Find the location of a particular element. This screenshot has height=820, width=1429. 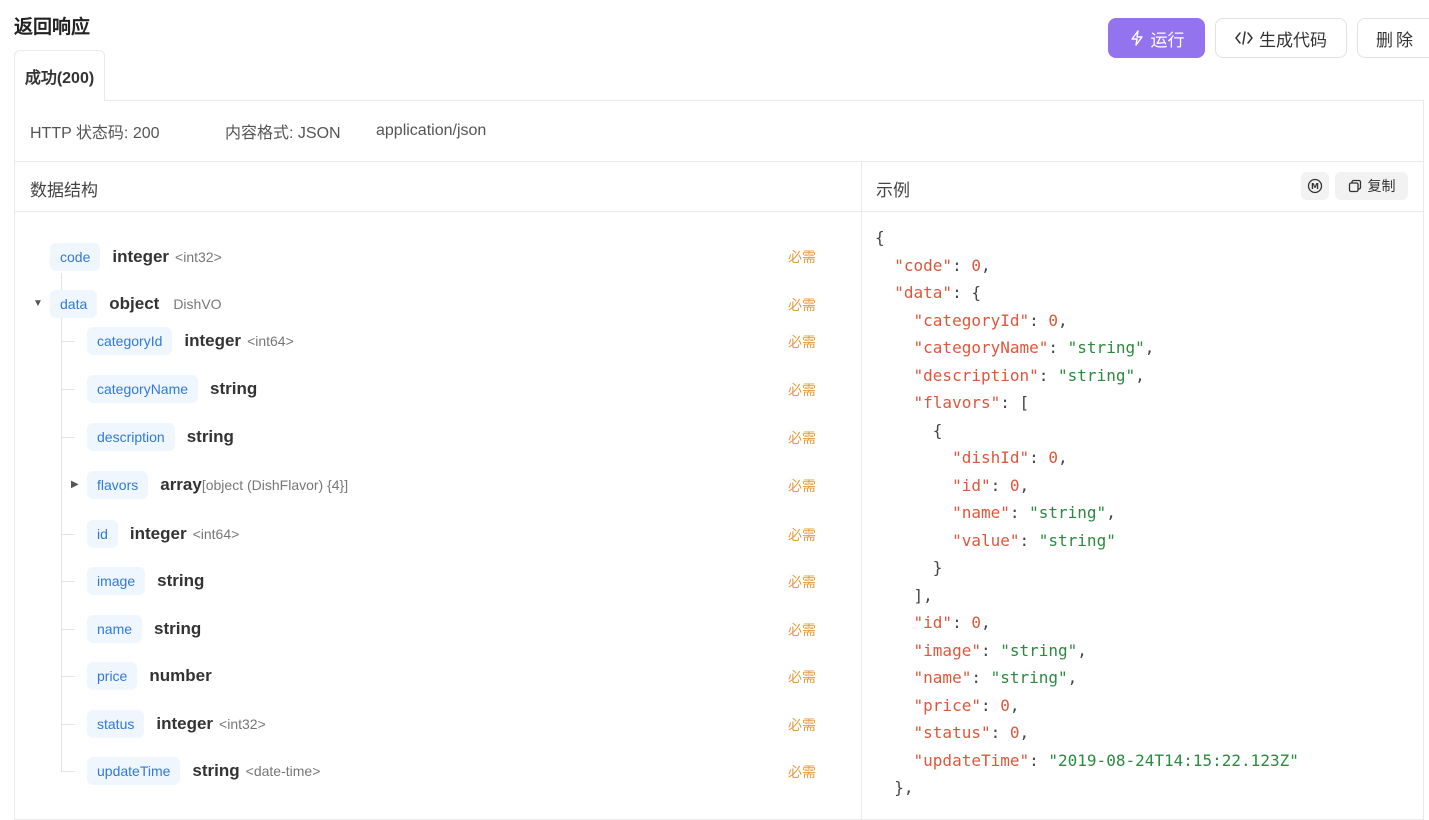

json-key: "categoryId" is located at coordinates (971, 320).